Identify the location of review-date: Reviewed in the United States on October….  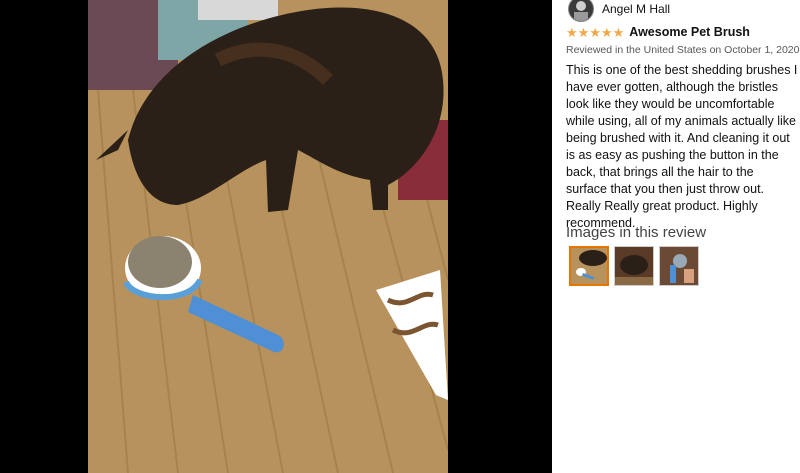
(683, 50).